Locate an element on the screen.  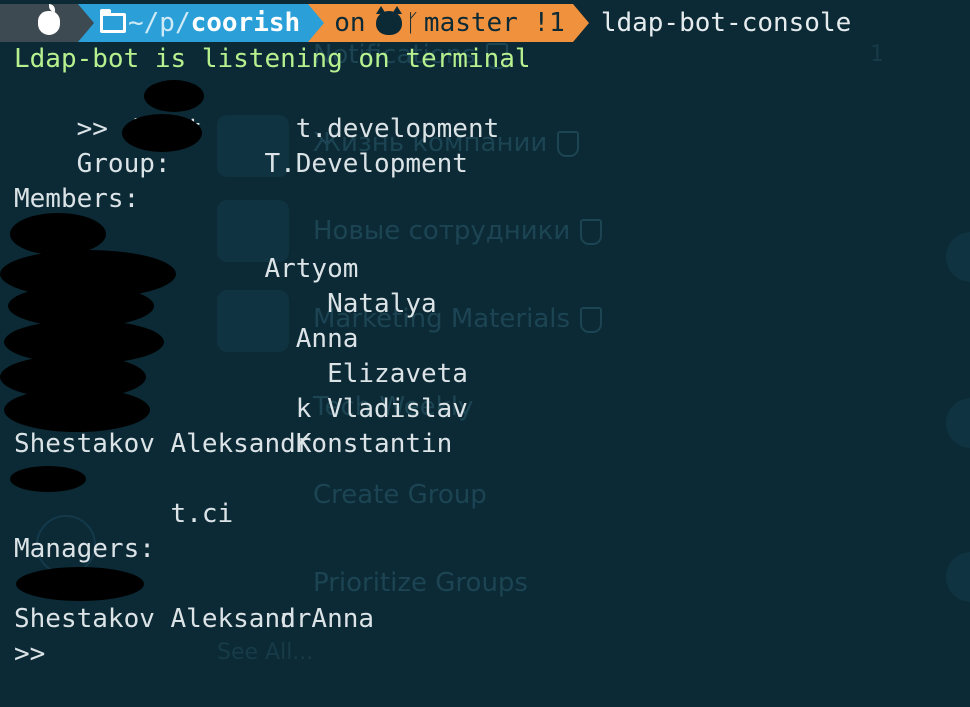
member-item: Konstantin is located at coordinates (487, 423).